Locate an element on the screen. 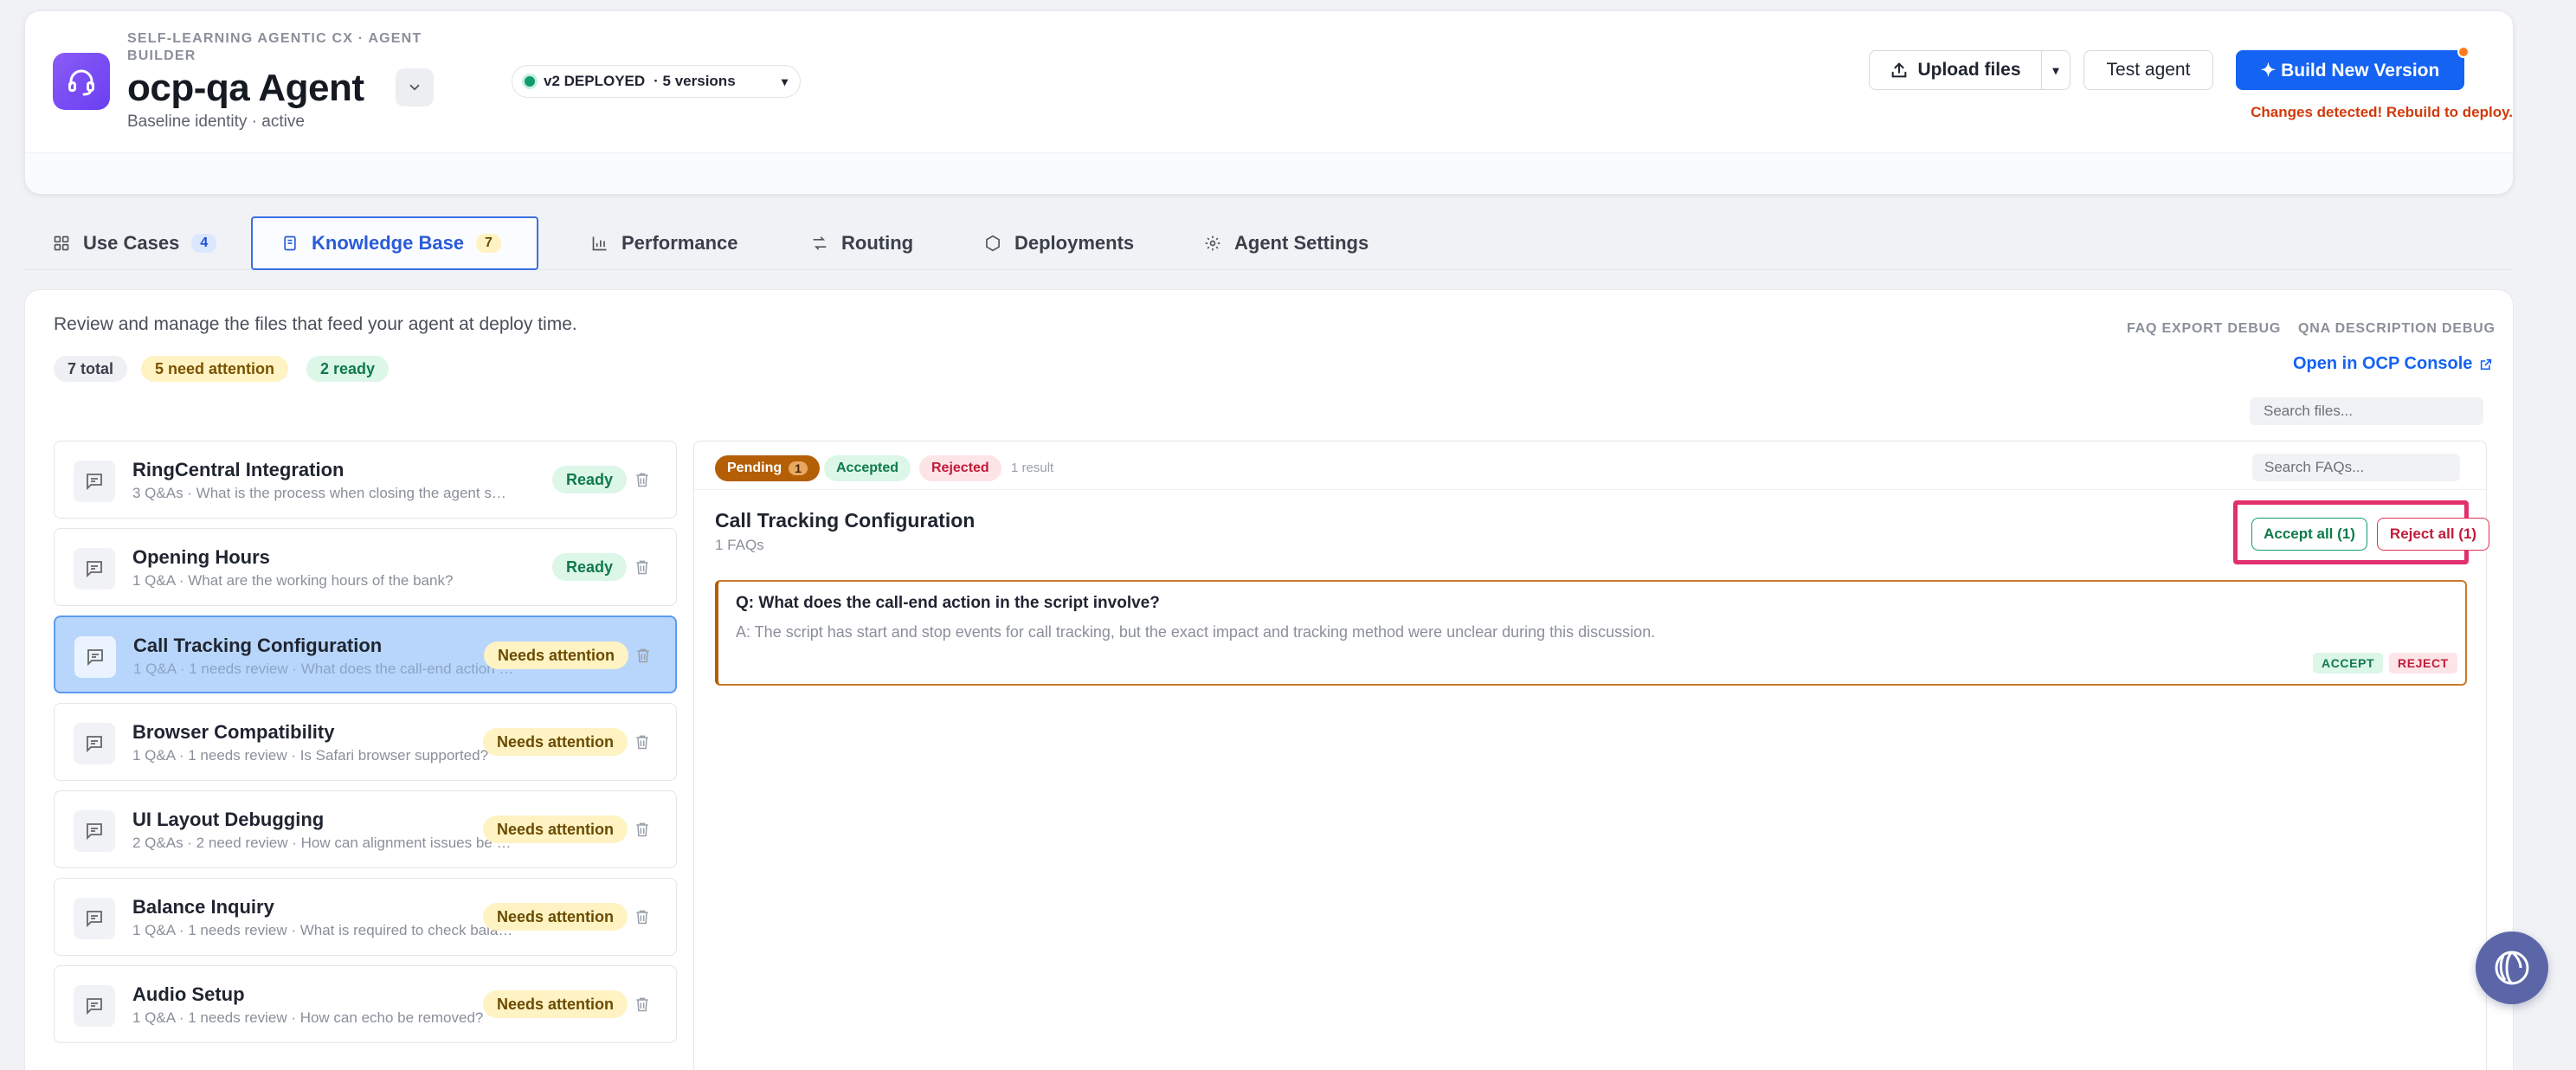 This screenshot has width=2576, height=1070. filter-pending-label: Pending is located at coordinates (754, 468).